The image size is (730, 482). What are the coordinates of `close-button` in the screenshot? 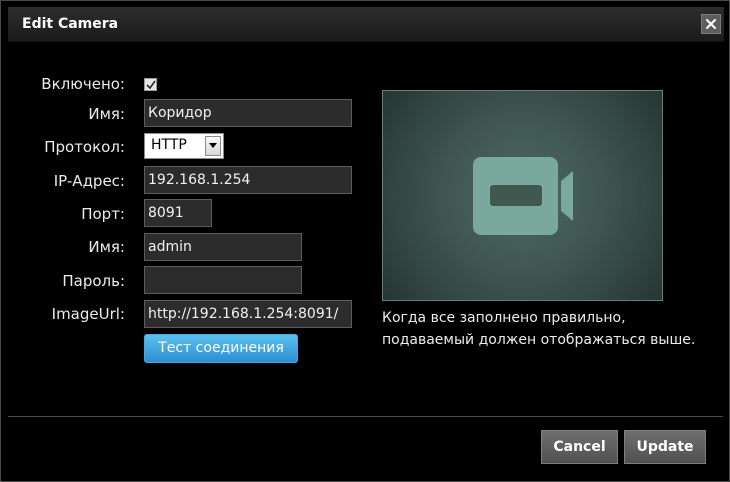 It's located at (711, 24).